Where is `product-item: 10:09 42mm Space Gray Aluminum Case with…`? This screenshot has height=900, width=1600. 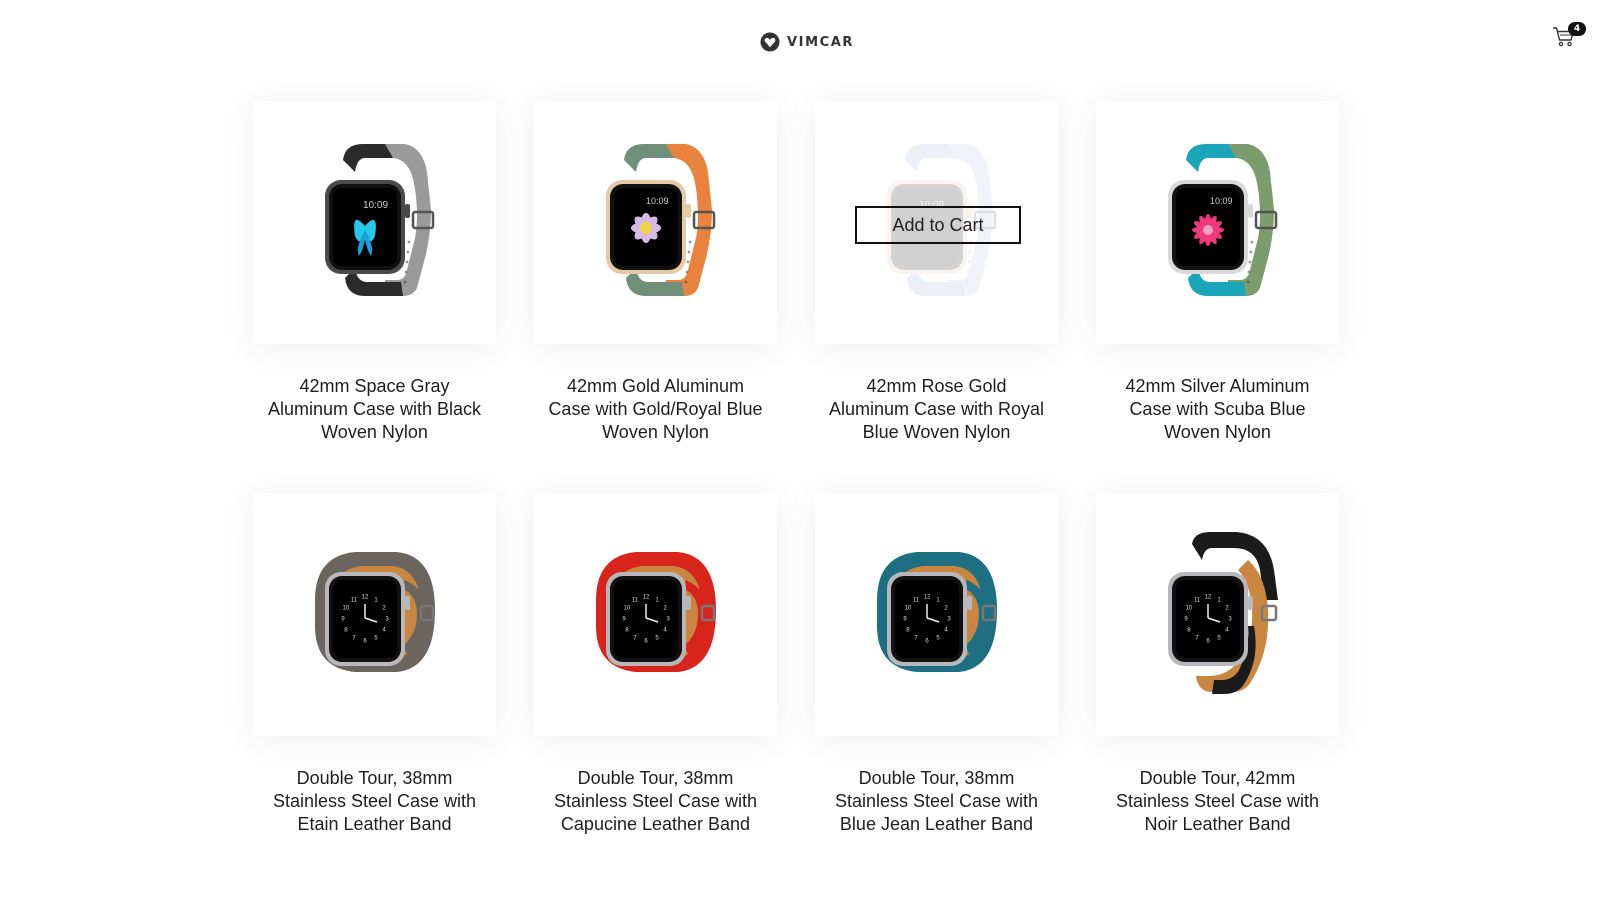 product-item: 10:09 42mm Space Gray Aluminum Case with… is located at coordinates (374, 297).